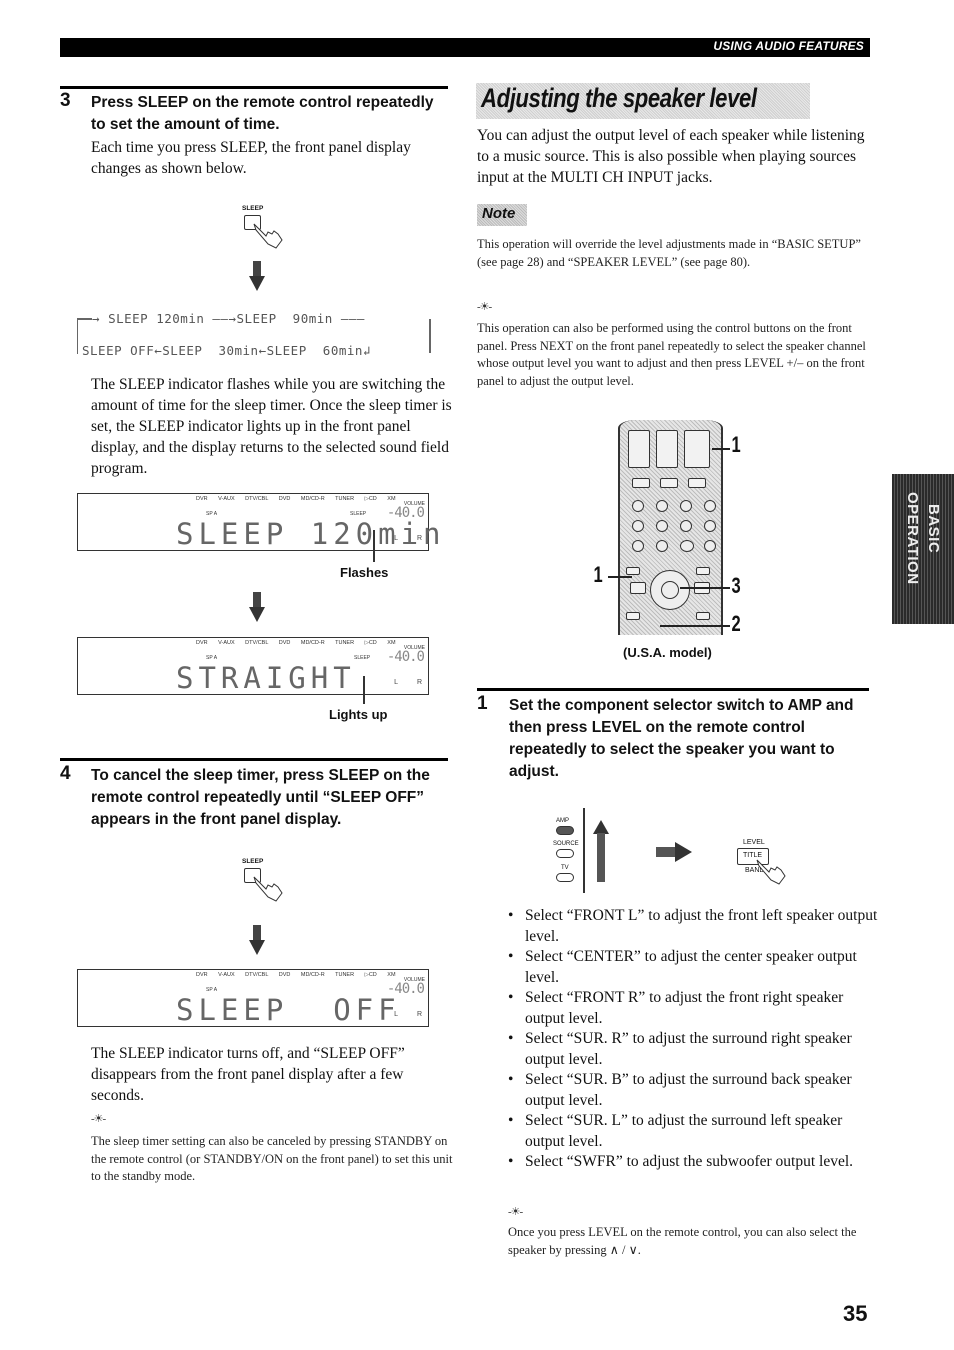 The image size is (954, 1350). What do you see at coordinates (499, 213) in the screenshot?
I see `note-label: Note` at bounding box center [499, 213].